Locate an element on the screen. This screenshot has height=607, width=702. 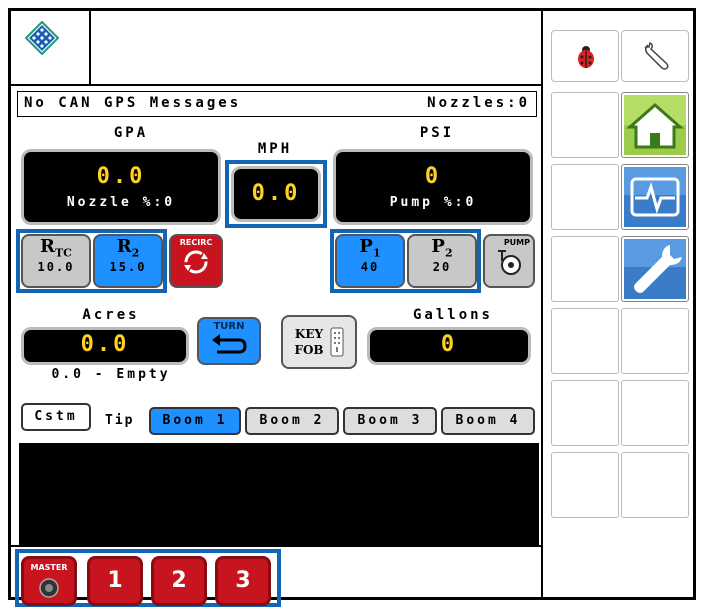
alarms-button is located at coordinates (585, 56).